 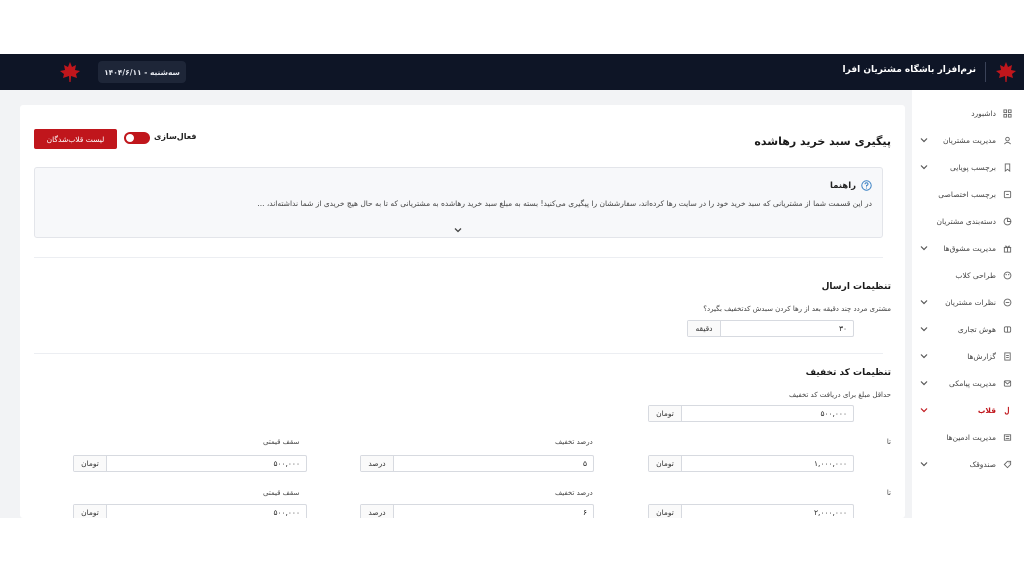 What do you see at coordinates (75, 139) in the screenshot?
I see `hooked-list-button: لیست قلاب‌شدگان` at bounding box center [75, 139].